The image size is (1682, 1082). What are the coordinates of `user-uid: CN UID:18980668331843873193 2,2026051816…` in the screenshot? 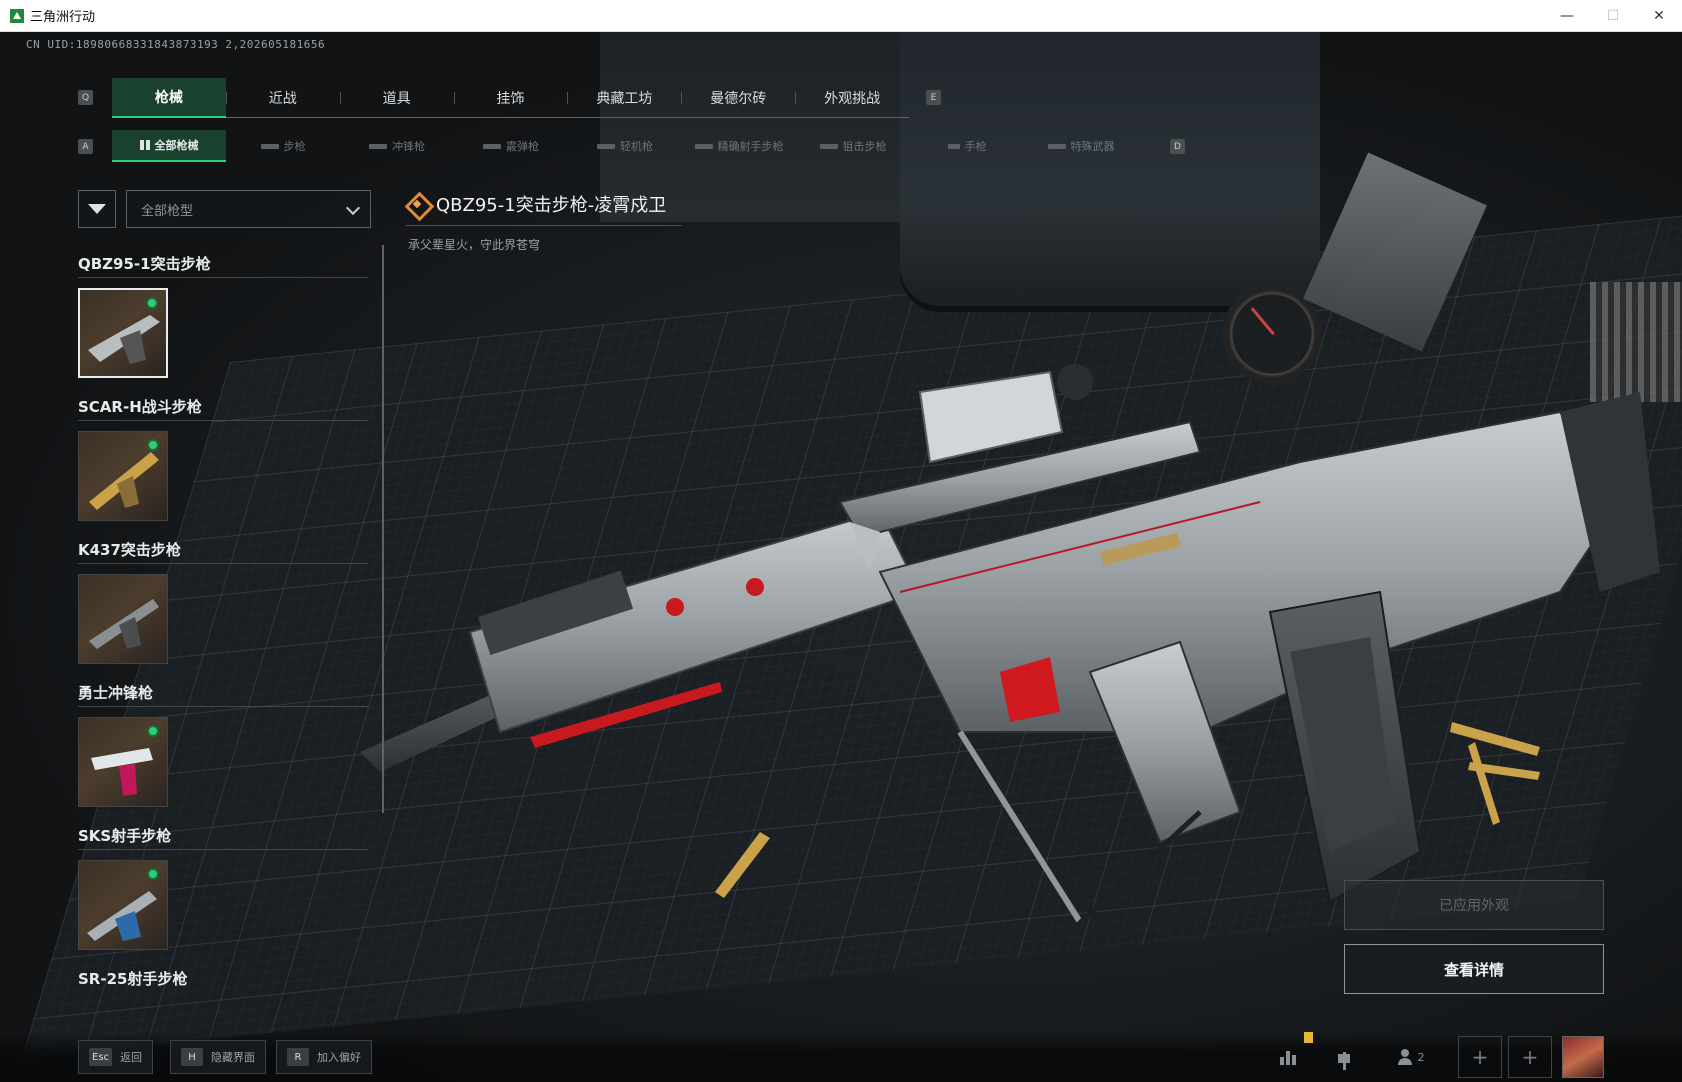 It's located at (176, 44).